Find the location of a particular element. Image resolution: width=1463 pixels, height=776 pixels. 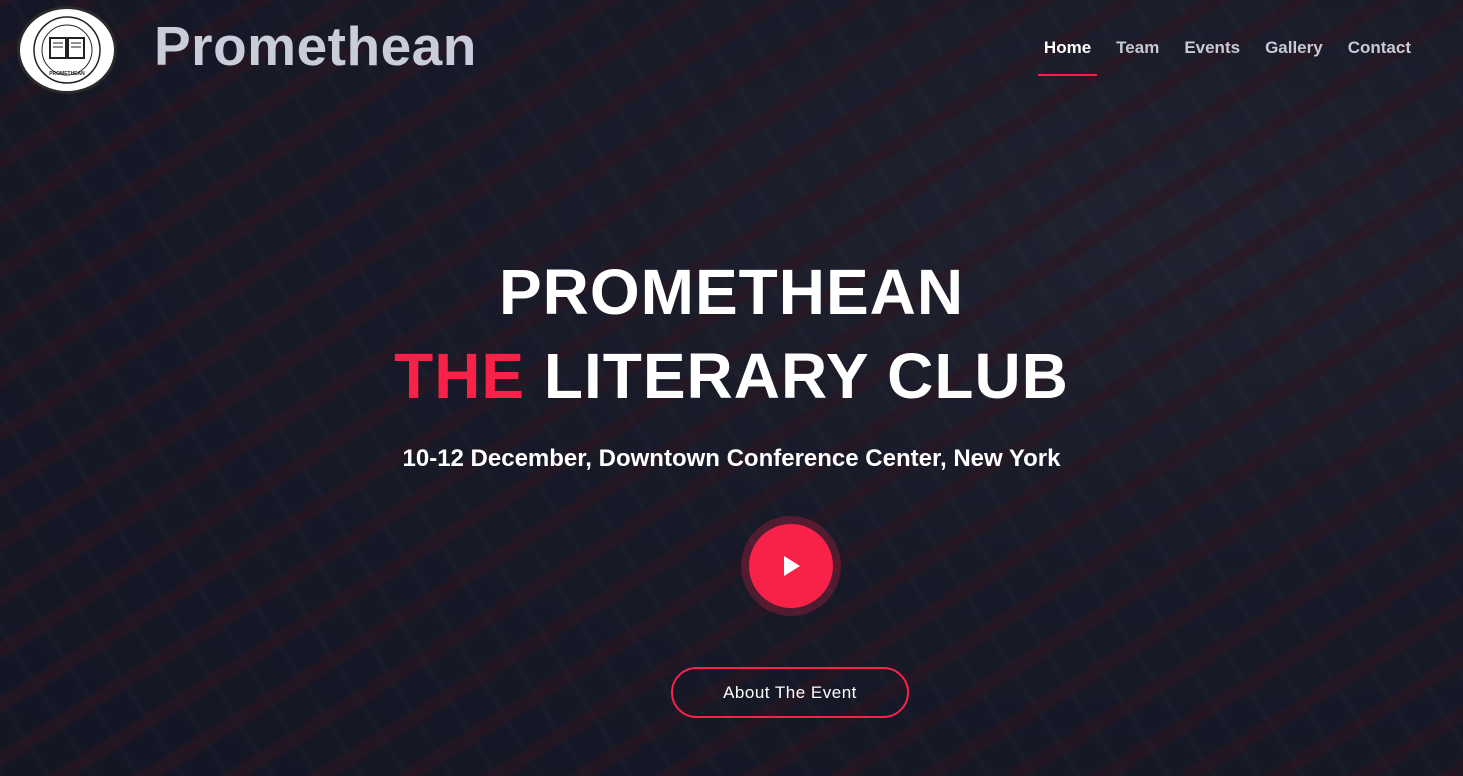

hero-title-accent: THE is located at coordinates (460, 376).